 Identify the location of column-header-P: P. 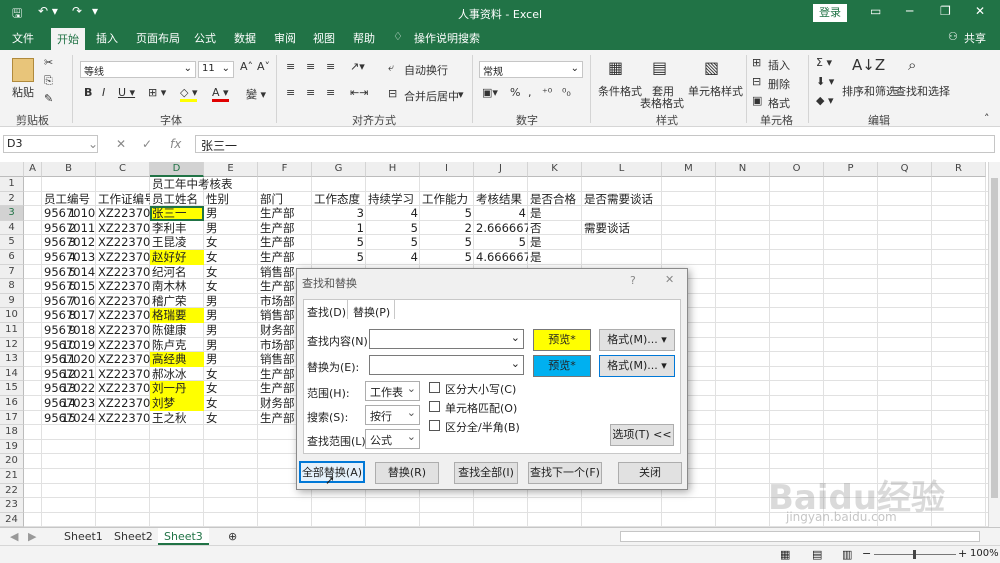
(851, 169).